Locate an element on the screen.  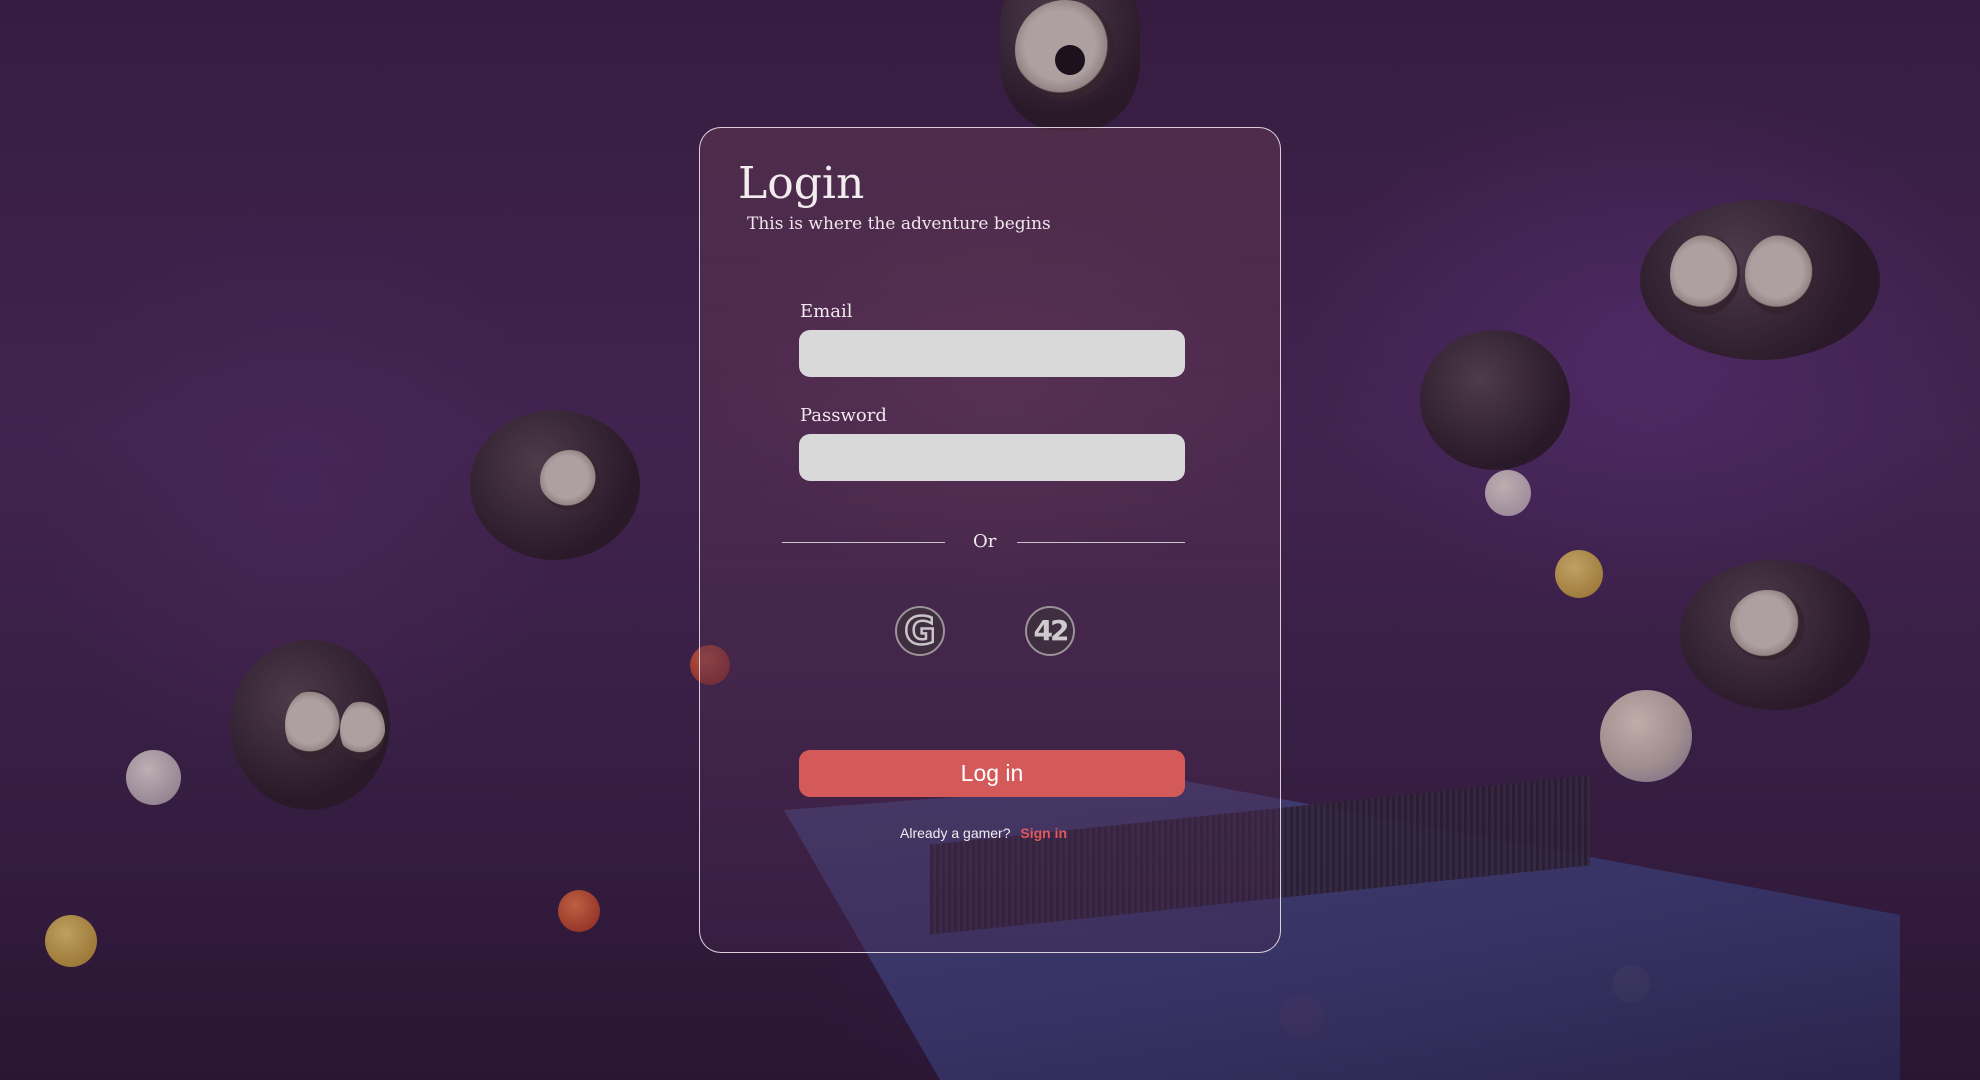
divider-line-right is located at coordinates (1101, 542).